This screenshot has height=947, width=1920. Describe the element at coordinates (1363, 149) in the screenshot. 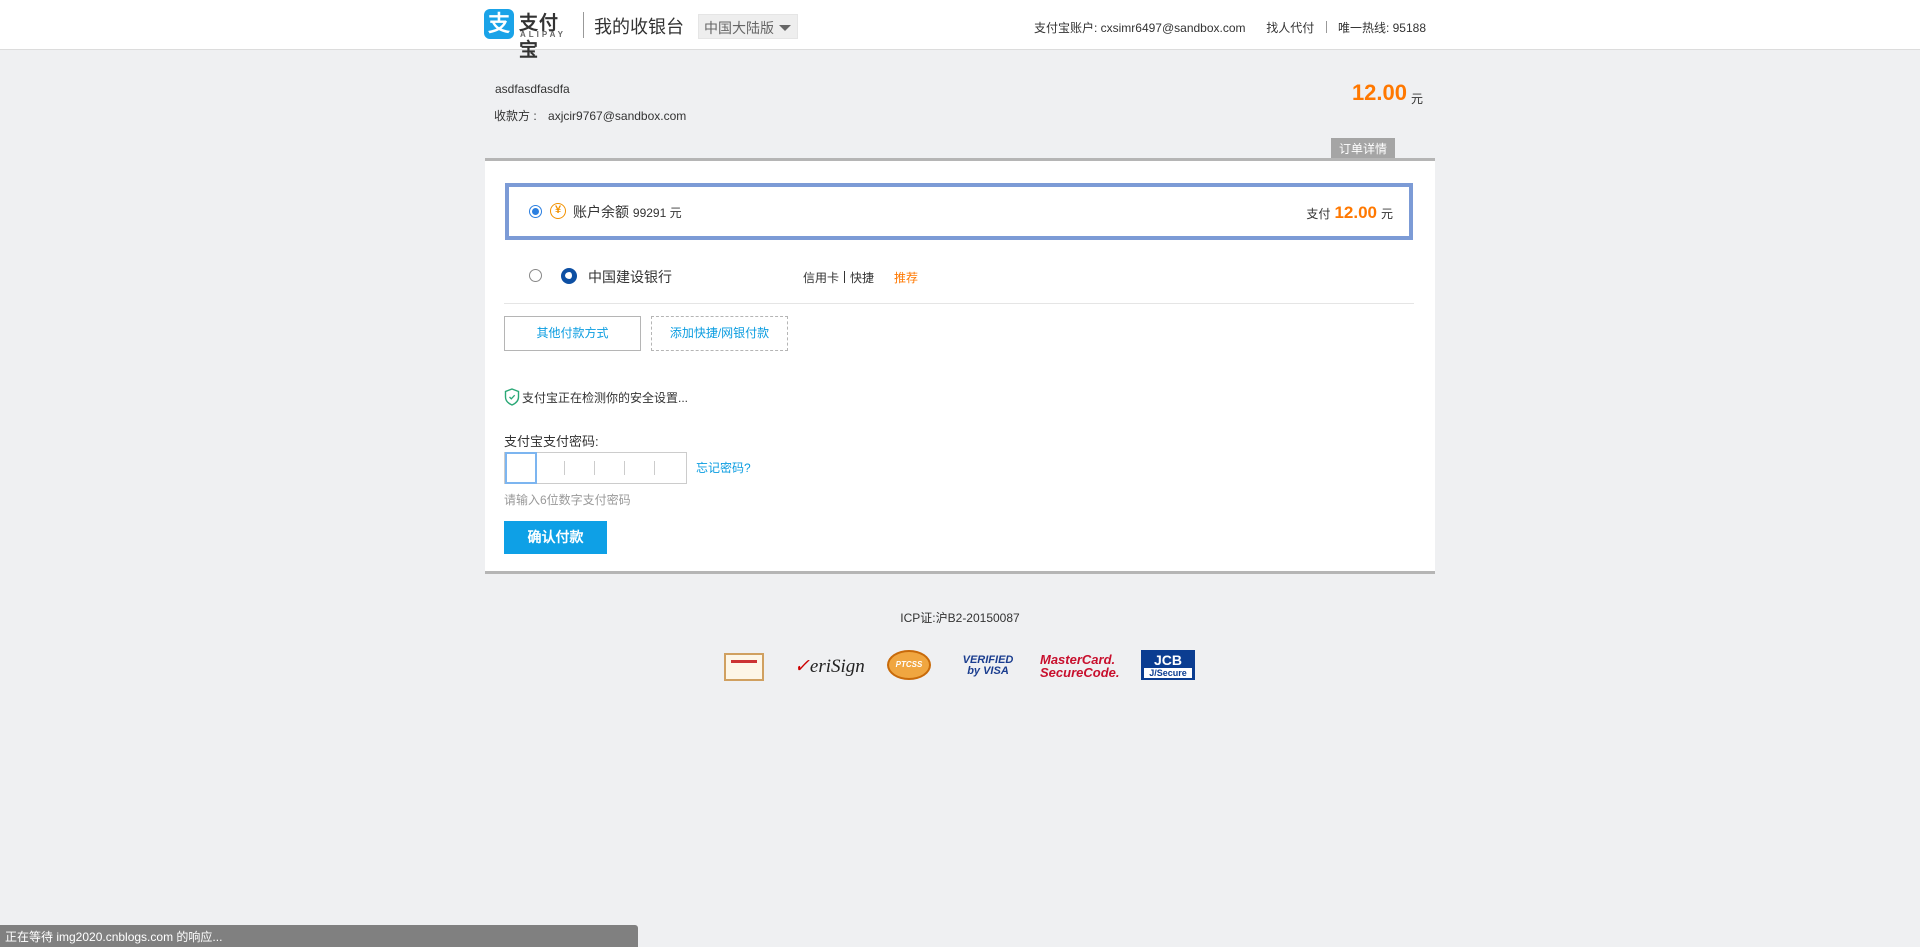

I see `order-detail-tab: 订单详情` at that location.